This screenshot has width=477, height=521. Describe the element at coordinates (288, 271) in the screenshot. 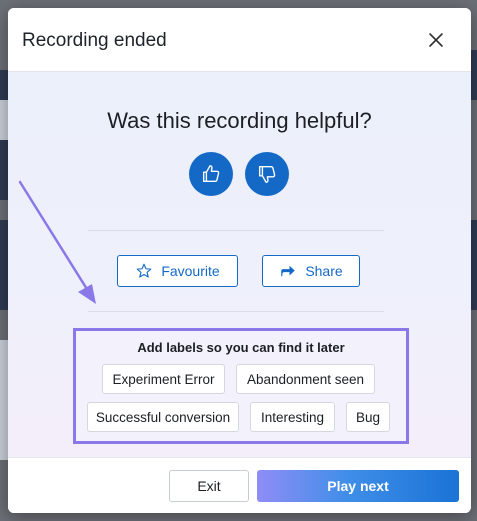

I see `share-icon` at that location.